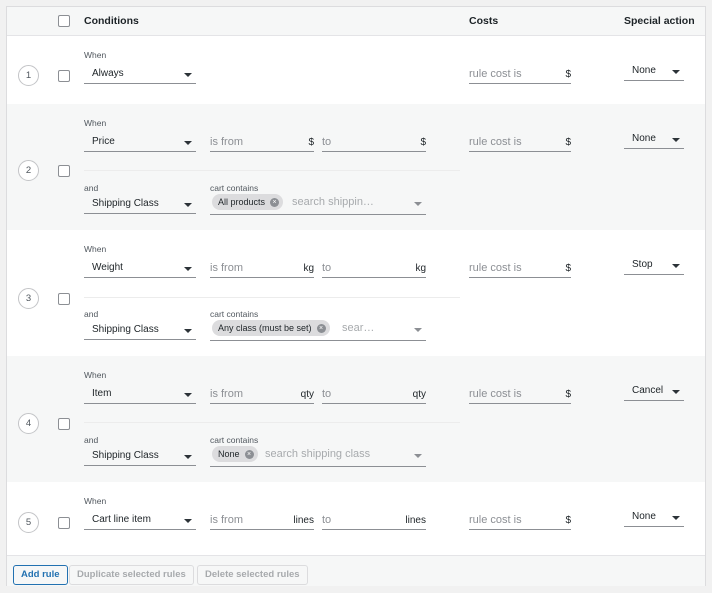  Describe the element at coordinates (131, 575) in the screenshot. I see `duplicate-rules-button: Duplicate selected rules` at that location.